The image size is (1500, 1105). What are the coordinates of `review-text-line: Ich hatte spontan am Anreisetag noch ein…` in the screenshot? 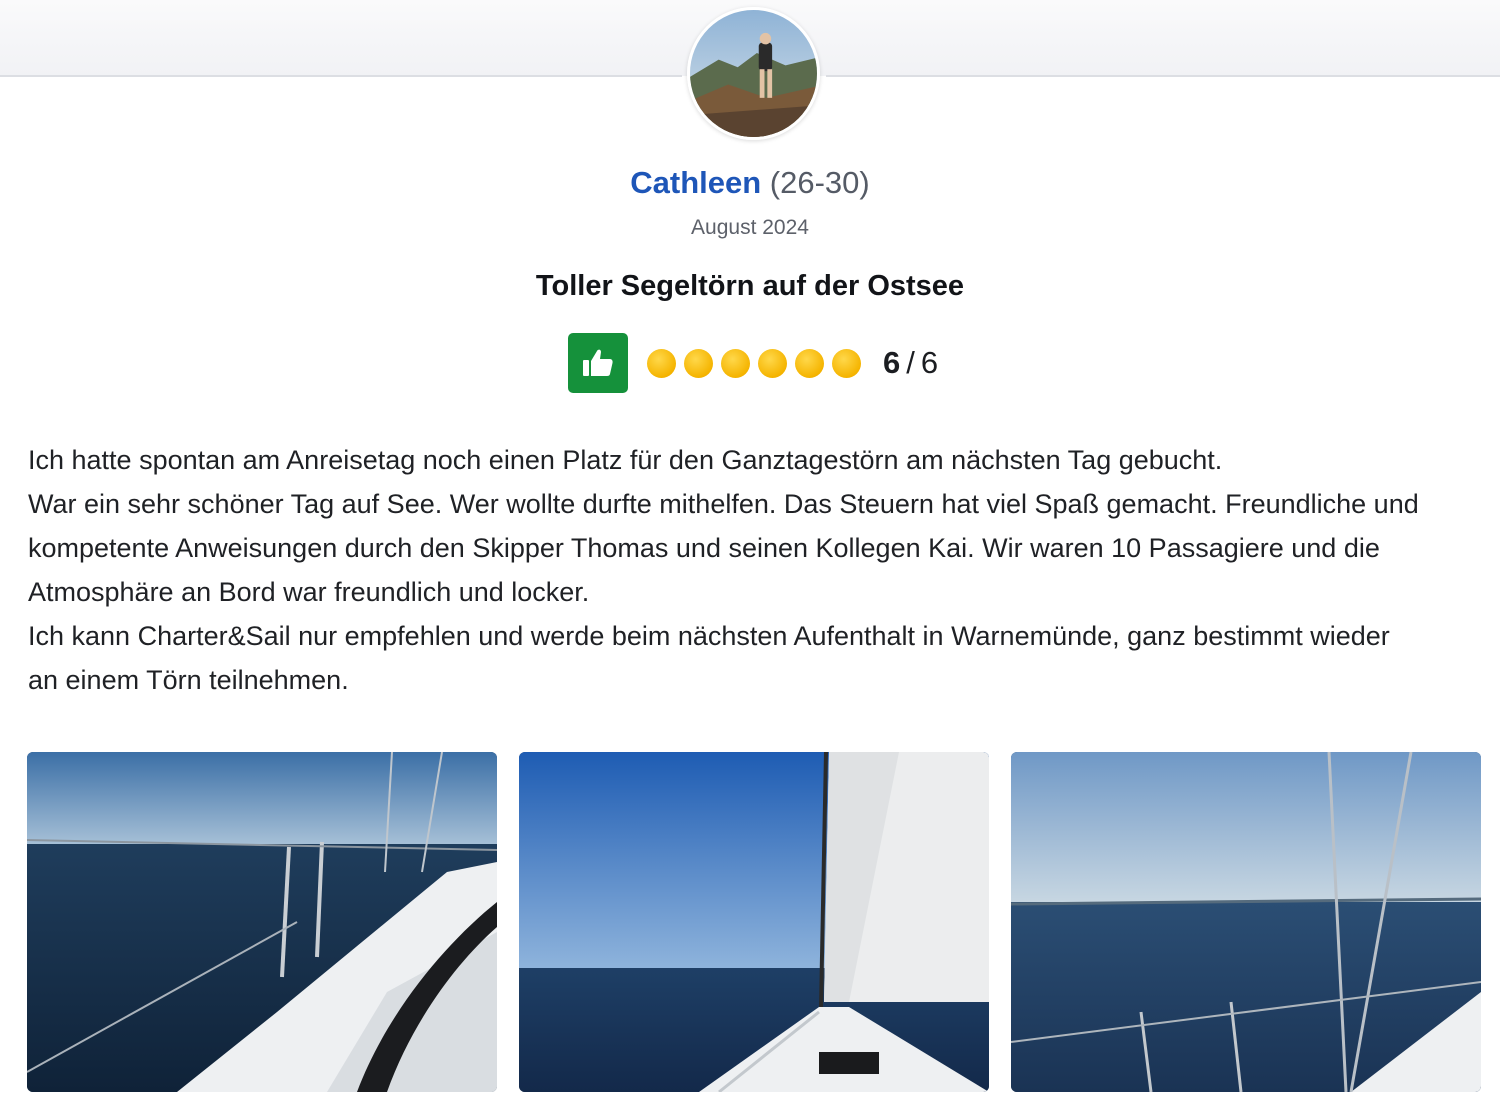 It's located at (625, 460).